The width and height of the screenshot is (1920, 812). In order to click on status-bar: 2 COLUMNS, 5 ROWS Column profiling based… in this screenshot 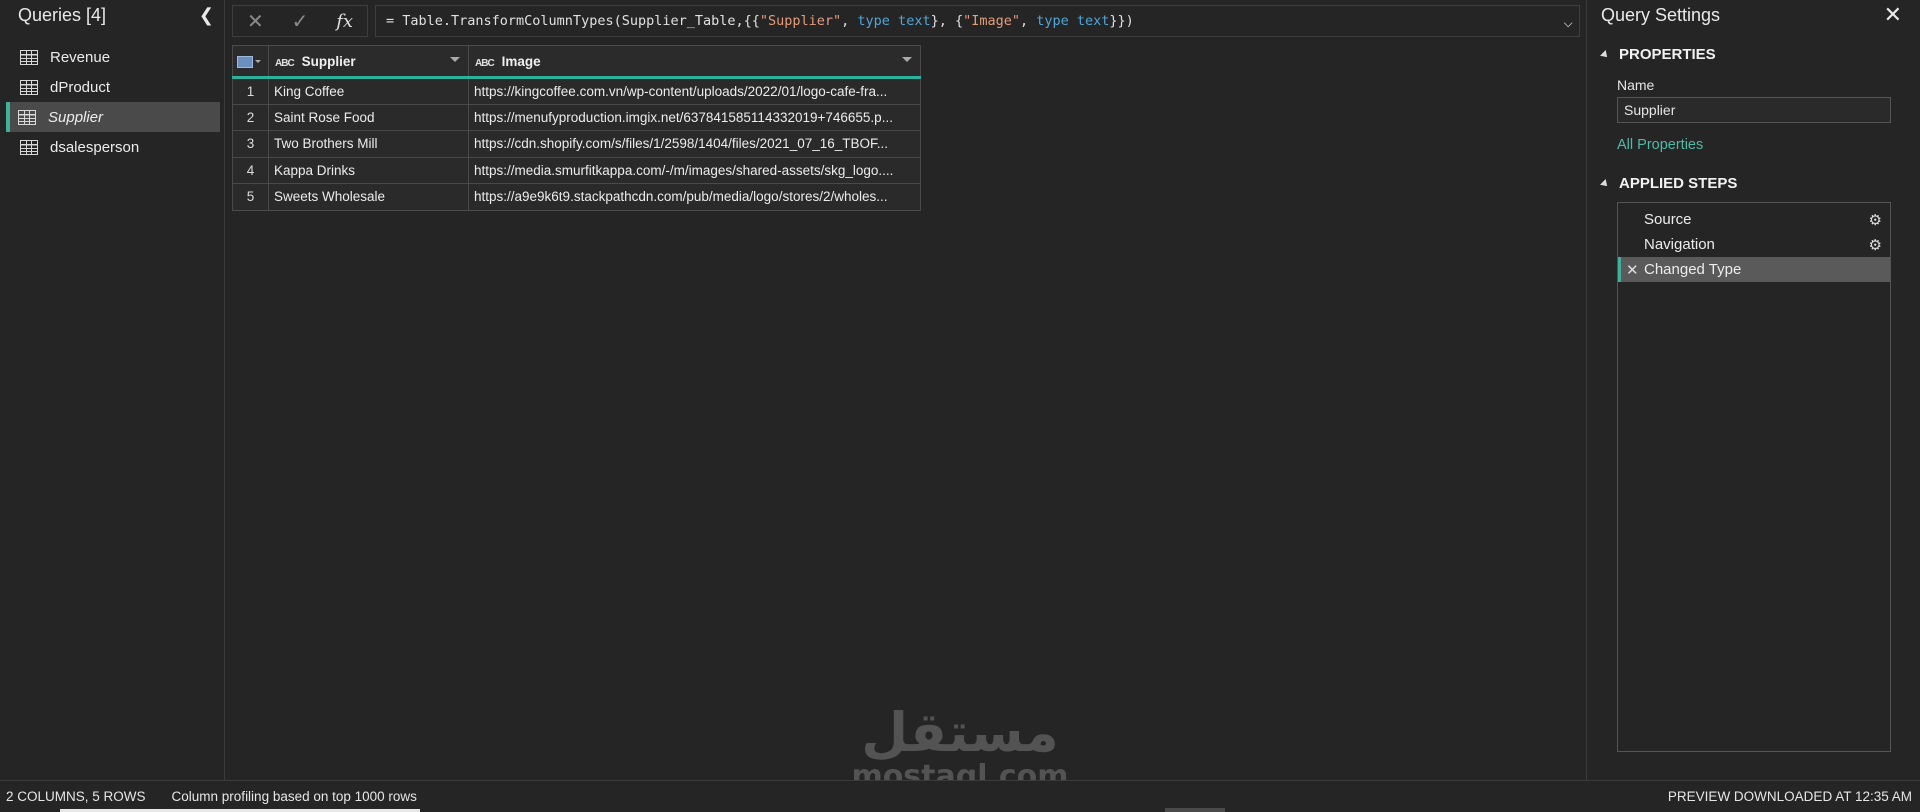, I will do `click(960, 796)`.